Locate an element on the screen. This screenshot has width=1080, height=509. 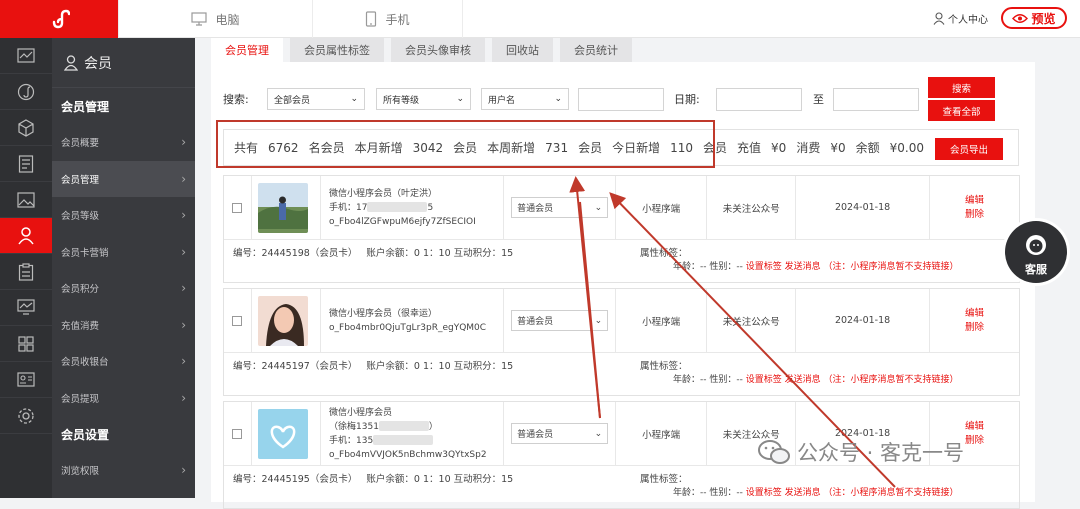
member-name-detail-prefix: （徐梅1351 is located at coordinates (354, 426).